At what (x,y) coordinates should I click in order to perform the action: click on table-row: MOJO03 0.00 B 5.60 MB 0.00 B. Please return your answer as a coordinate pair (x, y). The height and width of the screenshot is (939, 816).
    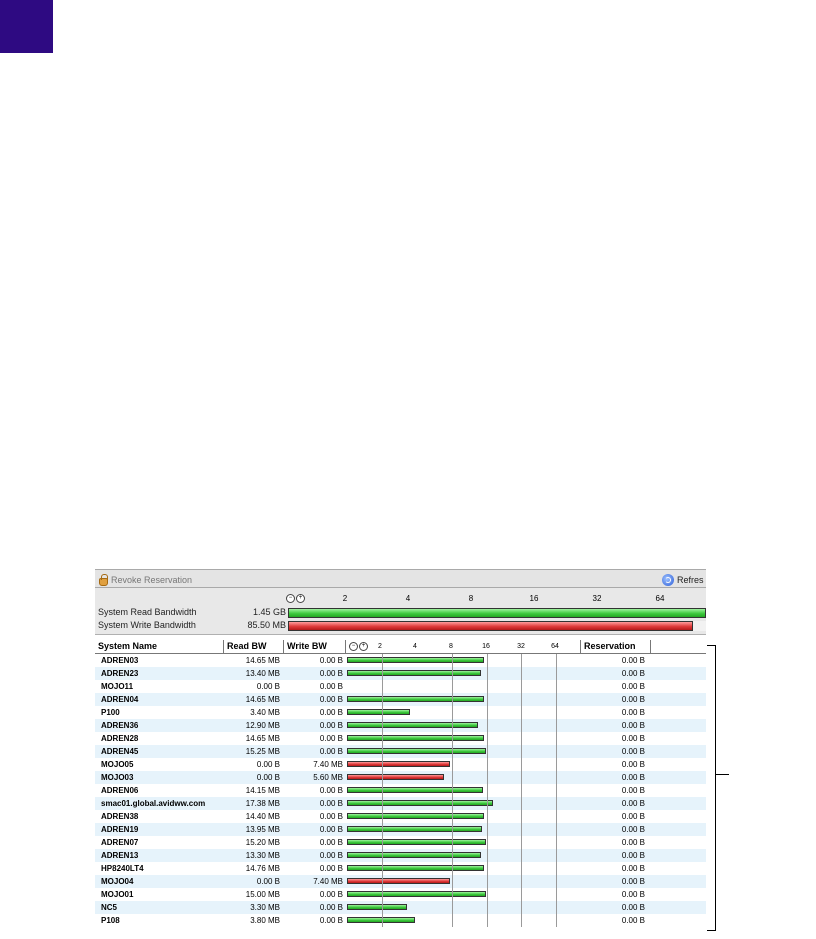
    Looking at the image, I should click on (400, 777).